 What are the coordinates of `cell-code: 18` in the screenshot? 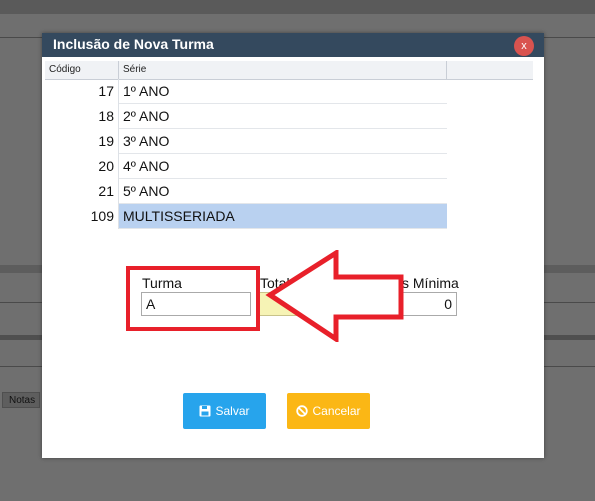 It's located at (82, 116).